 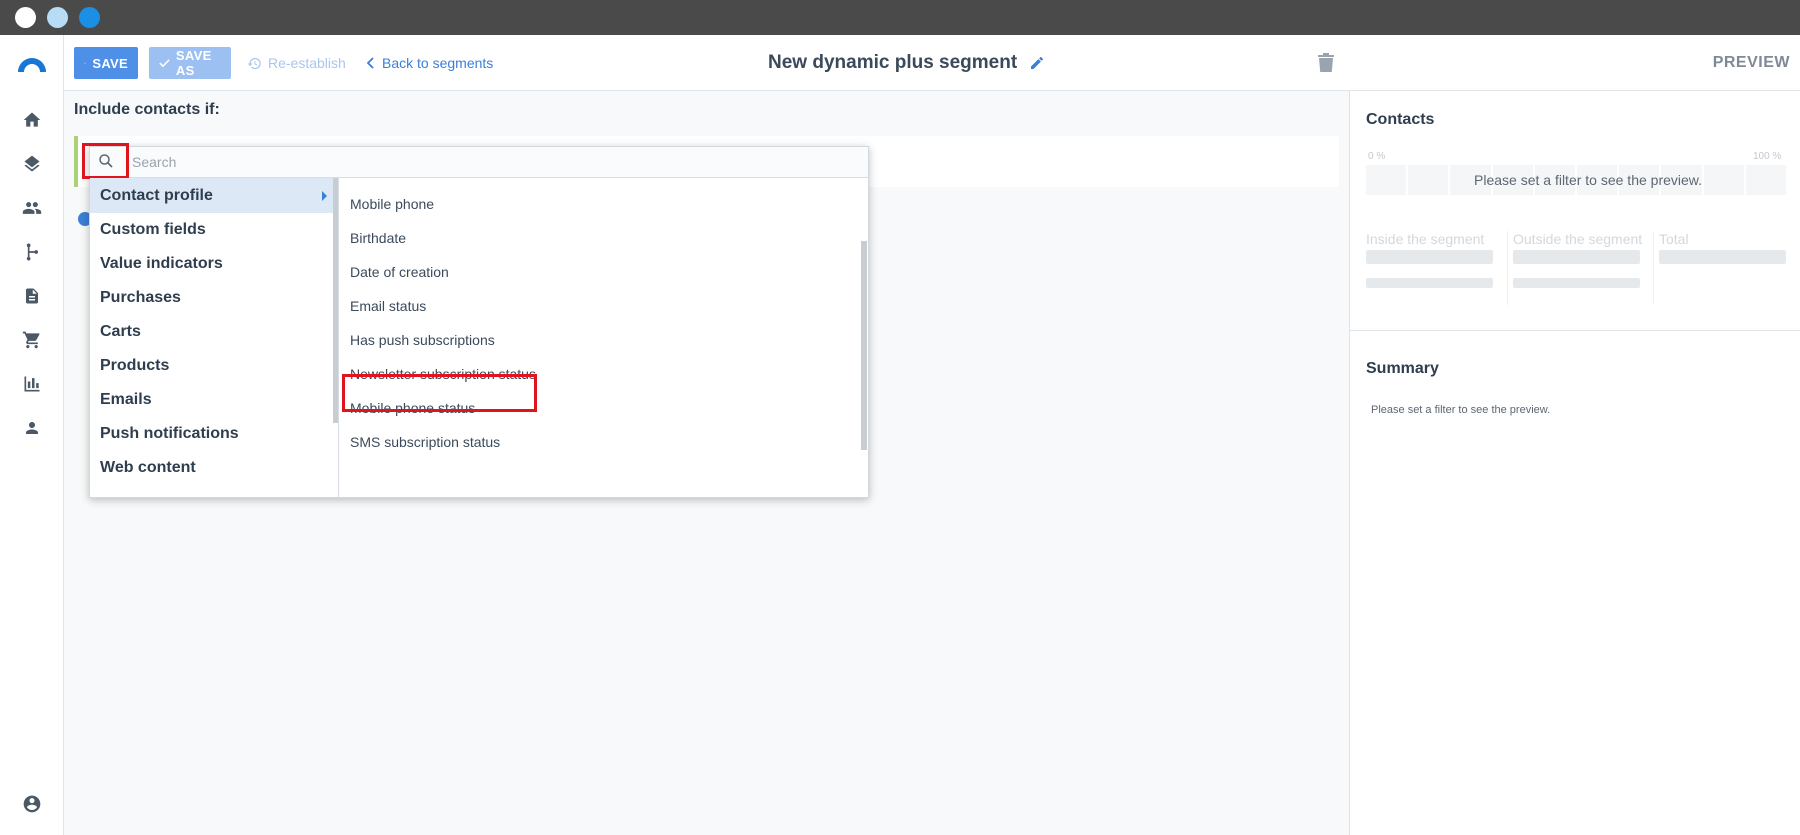 What do you see at coordinates (161, 263) in the screenshot?
I see `category-label: Value indicators` at bounding box center [161, 263].